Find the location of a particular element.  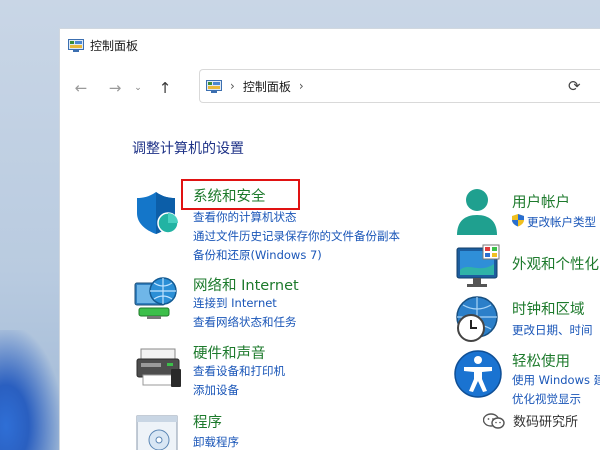

programs-icon is located at coordinates (158, 432).